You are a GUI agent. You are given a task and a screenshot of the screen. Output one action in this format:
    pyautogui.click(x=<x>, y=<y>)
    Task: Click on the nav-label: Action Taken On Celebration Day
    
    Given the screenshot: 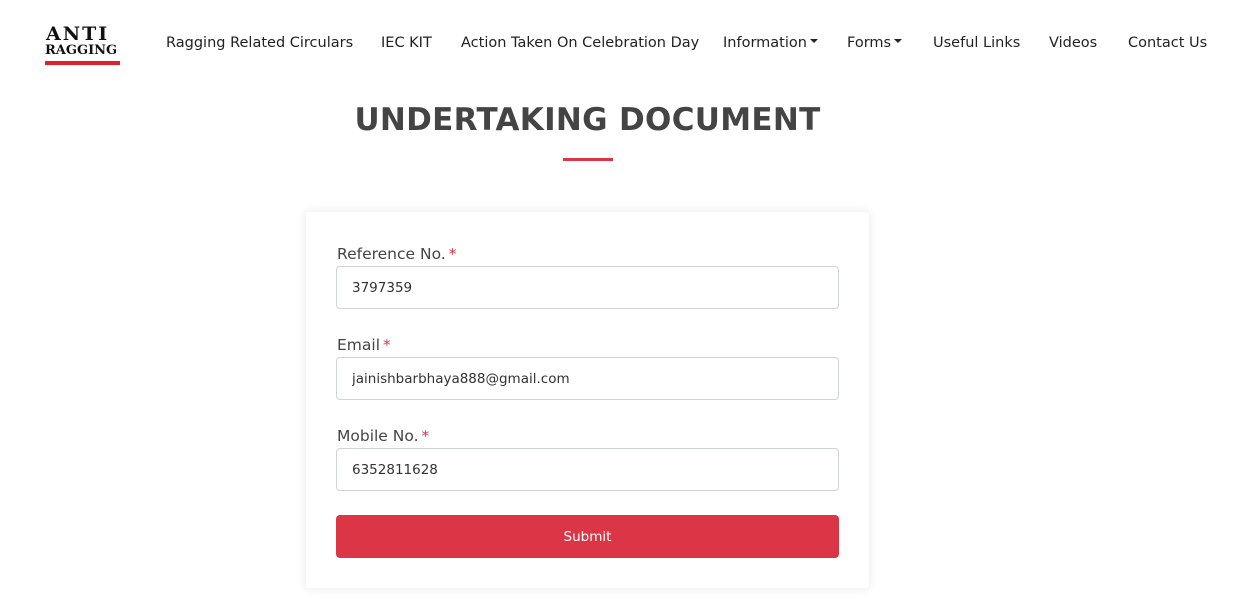 What is the action you would take?
    pyautogui.click(x=580, y=43)
    